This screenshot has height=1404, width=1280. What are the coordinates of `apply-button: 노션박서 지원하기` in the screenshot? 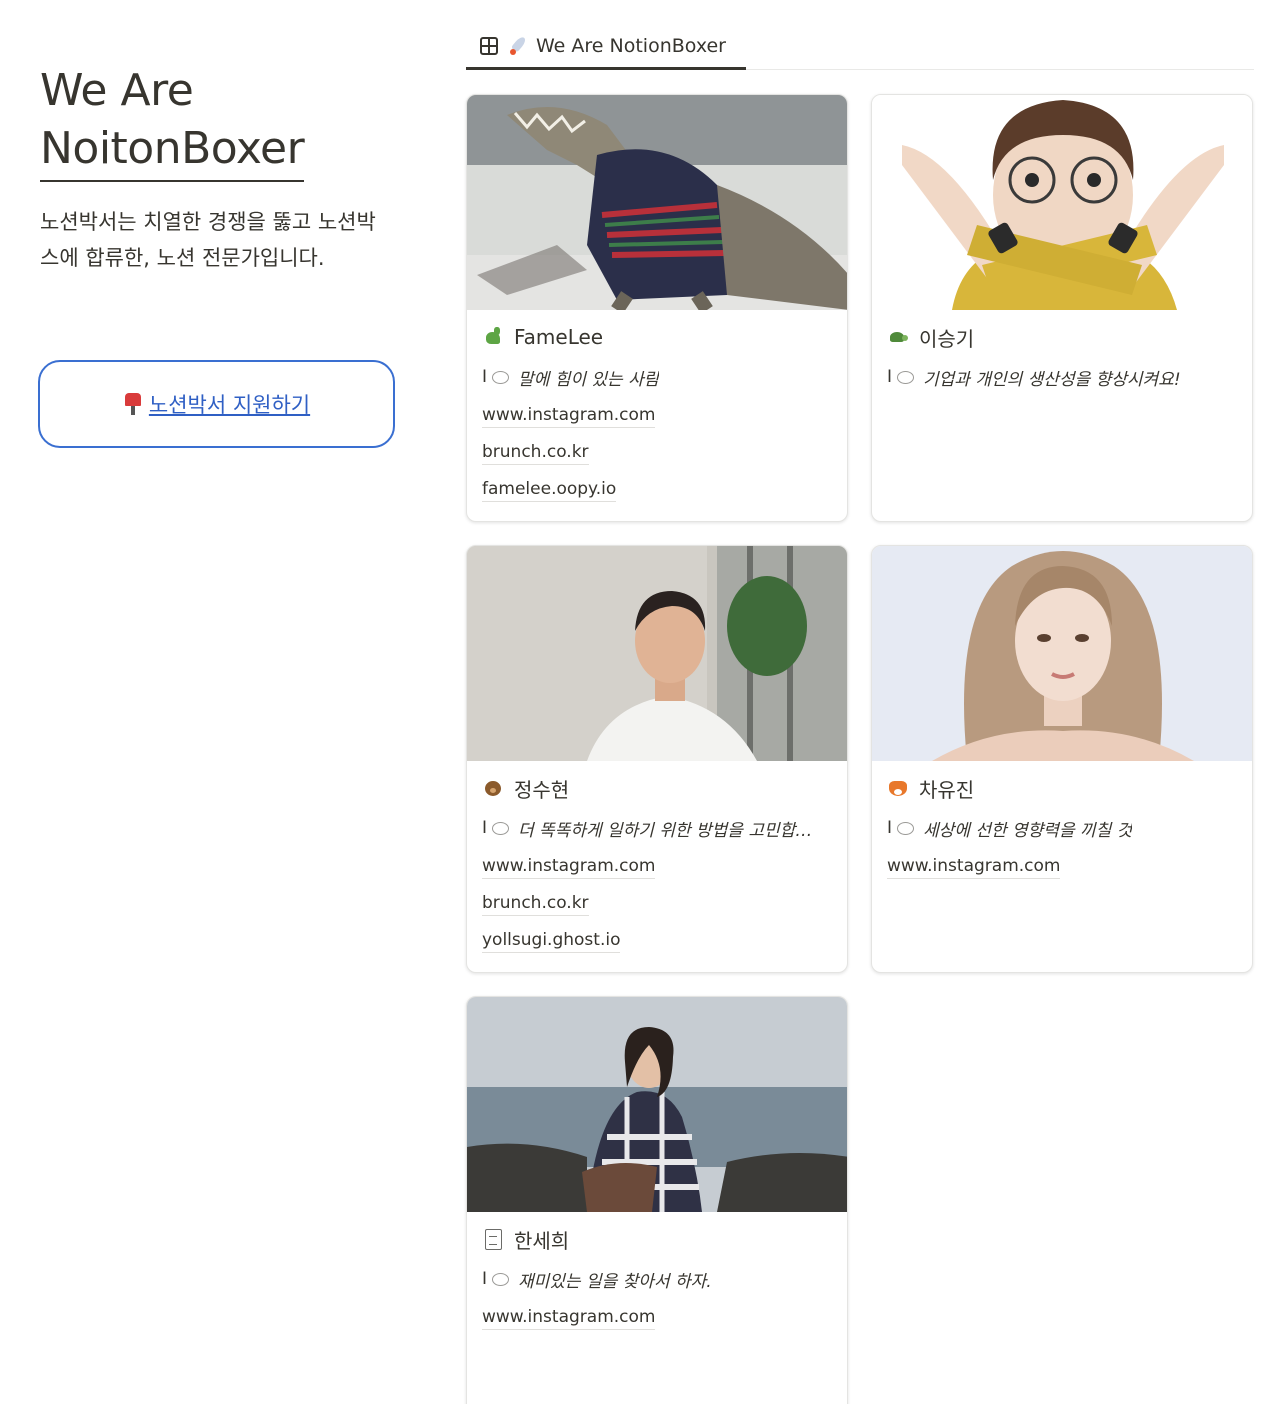 It's located at (216, 404).